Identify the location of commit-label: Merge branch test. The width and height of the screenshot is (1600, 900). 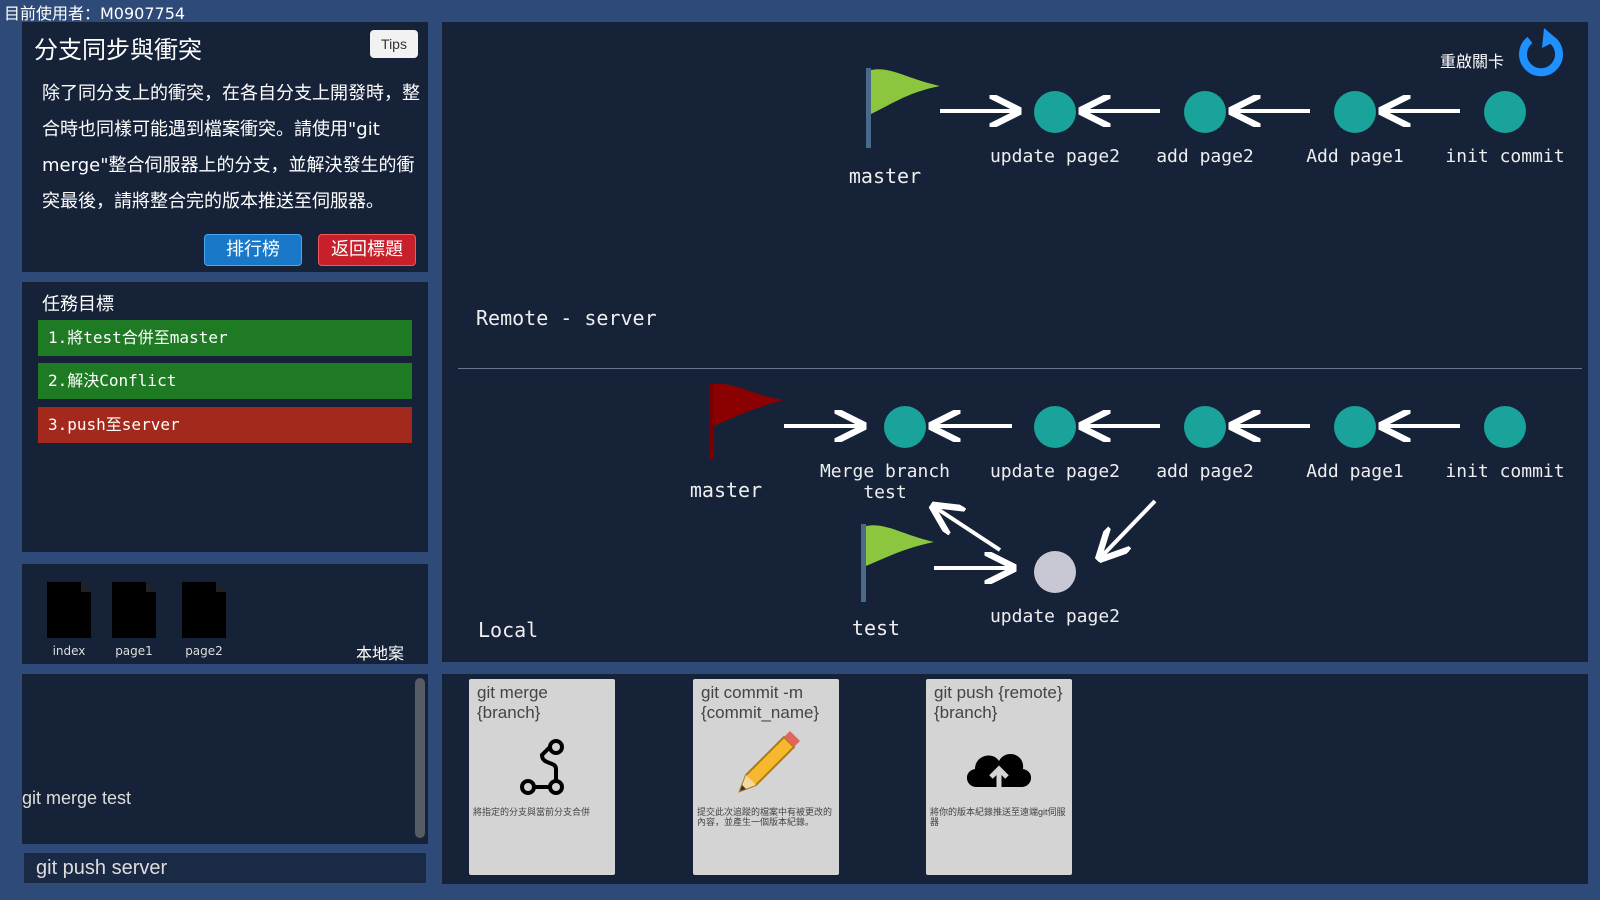
(885, 482).